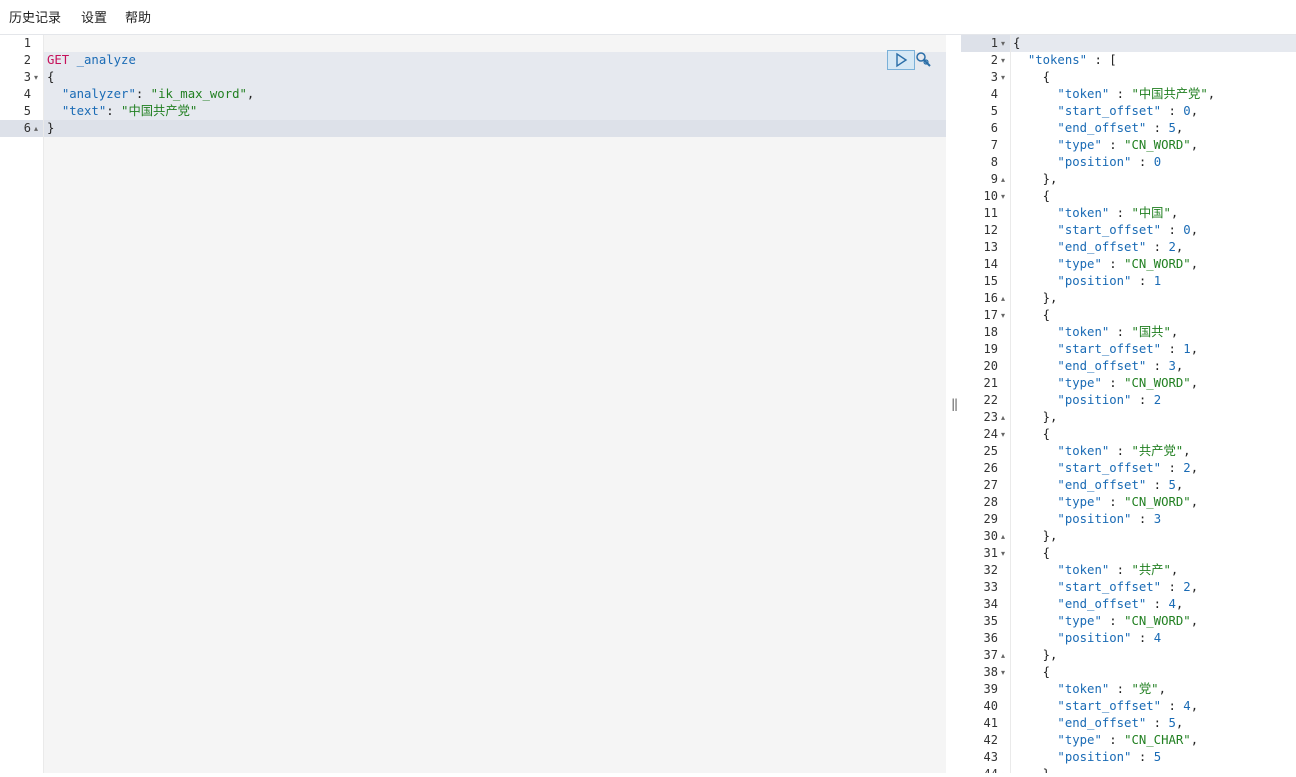  What do you see at coordinates (990, 468) in the screenshot?
I see `line-number: 26` at bounding box center [990, 468].